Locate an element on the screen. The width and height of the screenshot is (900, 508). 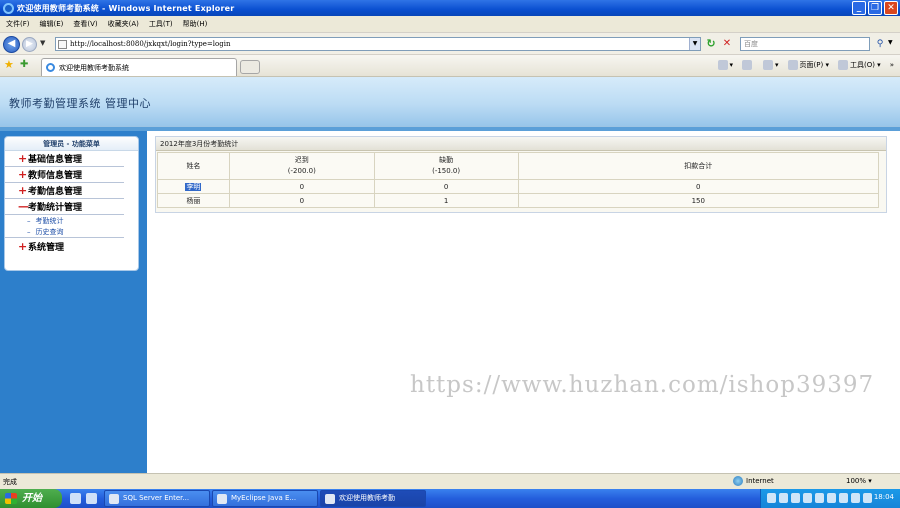
taskbar-item-ie: 欢迎使用教师考勤 is located at coordinates (373, 498).